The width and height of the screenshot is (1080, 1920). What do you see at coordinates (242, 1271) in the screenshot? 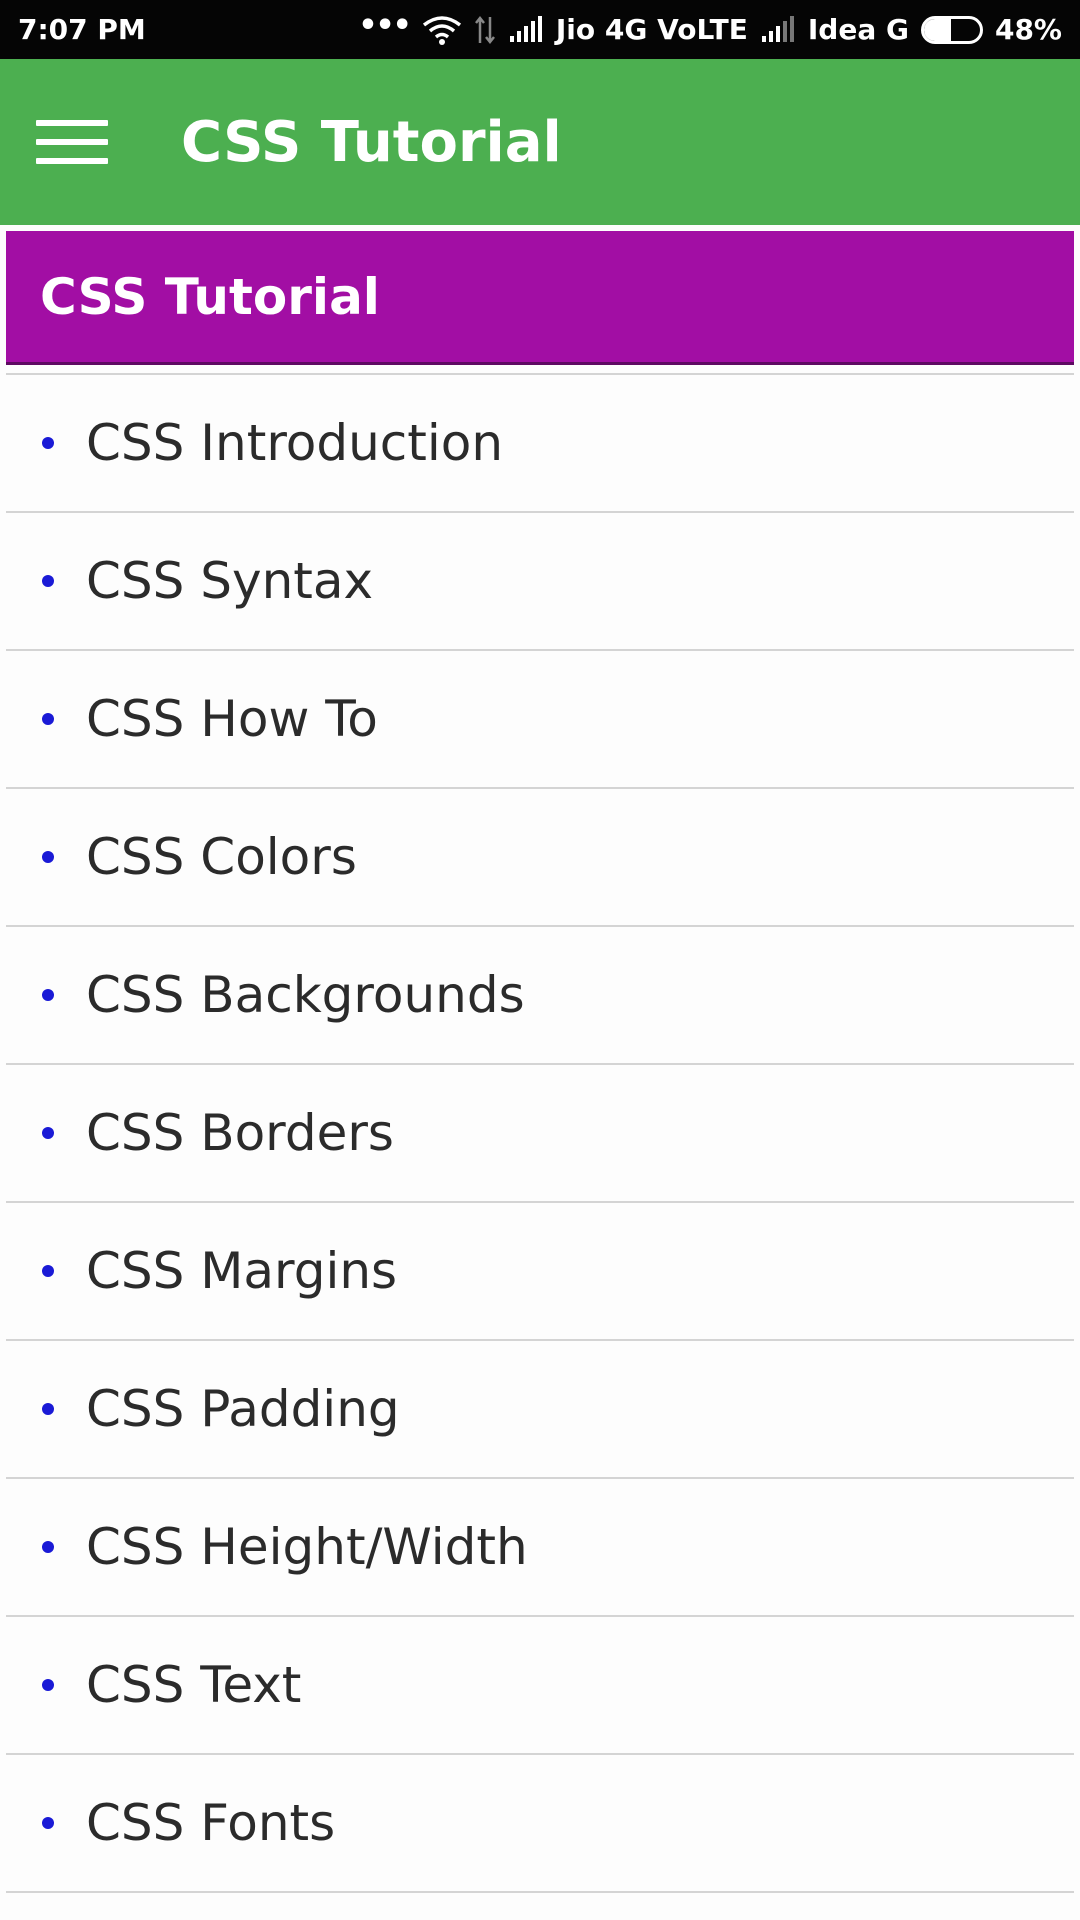
I see `topic-label: CSS Margins` at bounding box center [242, 1271].